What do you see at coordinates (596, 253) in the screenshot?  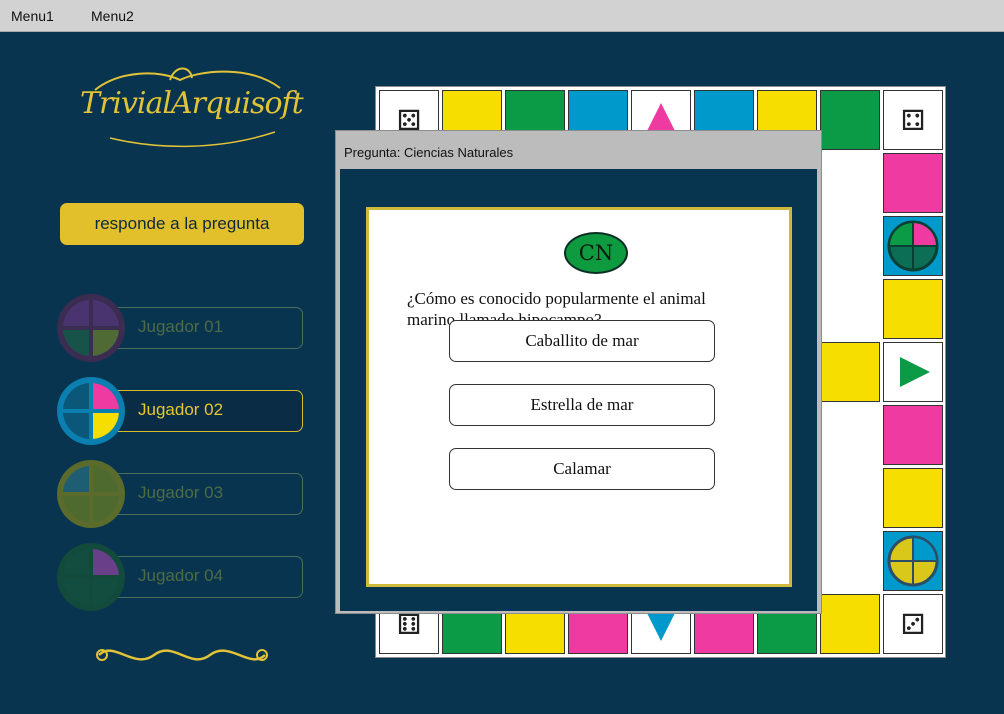 I see `category-badge: CN` at bounding box center [596, 253].